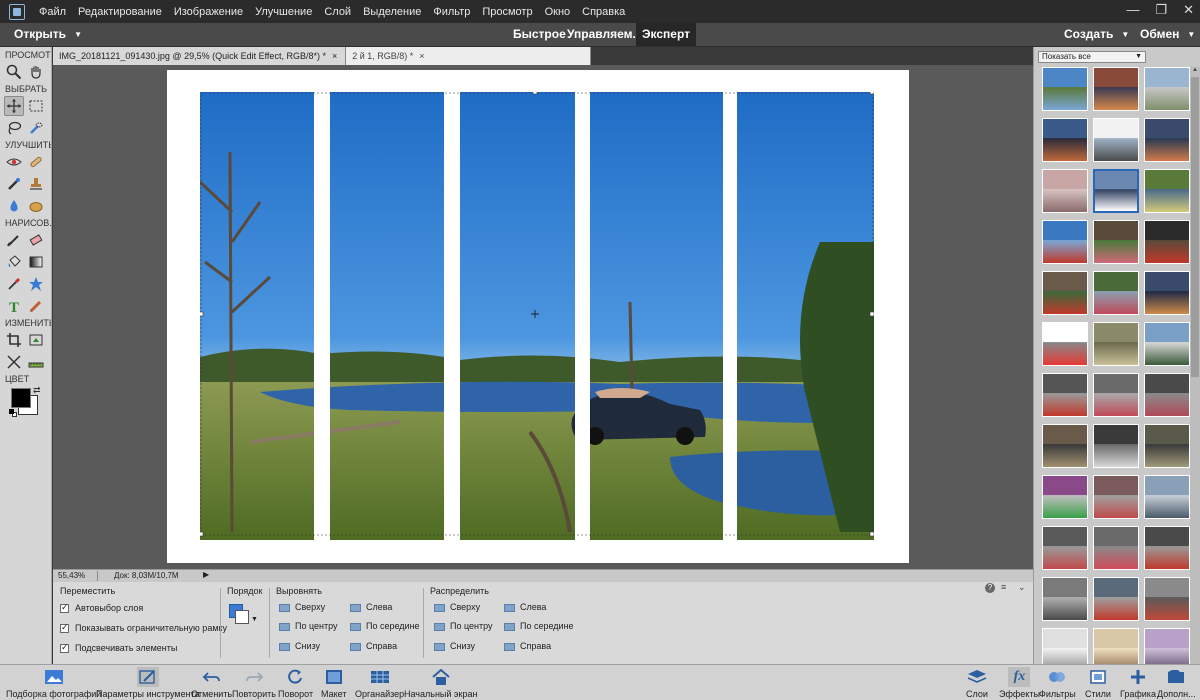 The height and width of the screenshot is (700, 1200). What do you see at coordinates (14, 340) in the screenshot?
I see `crop-tool` at bounding box center [14, 340].